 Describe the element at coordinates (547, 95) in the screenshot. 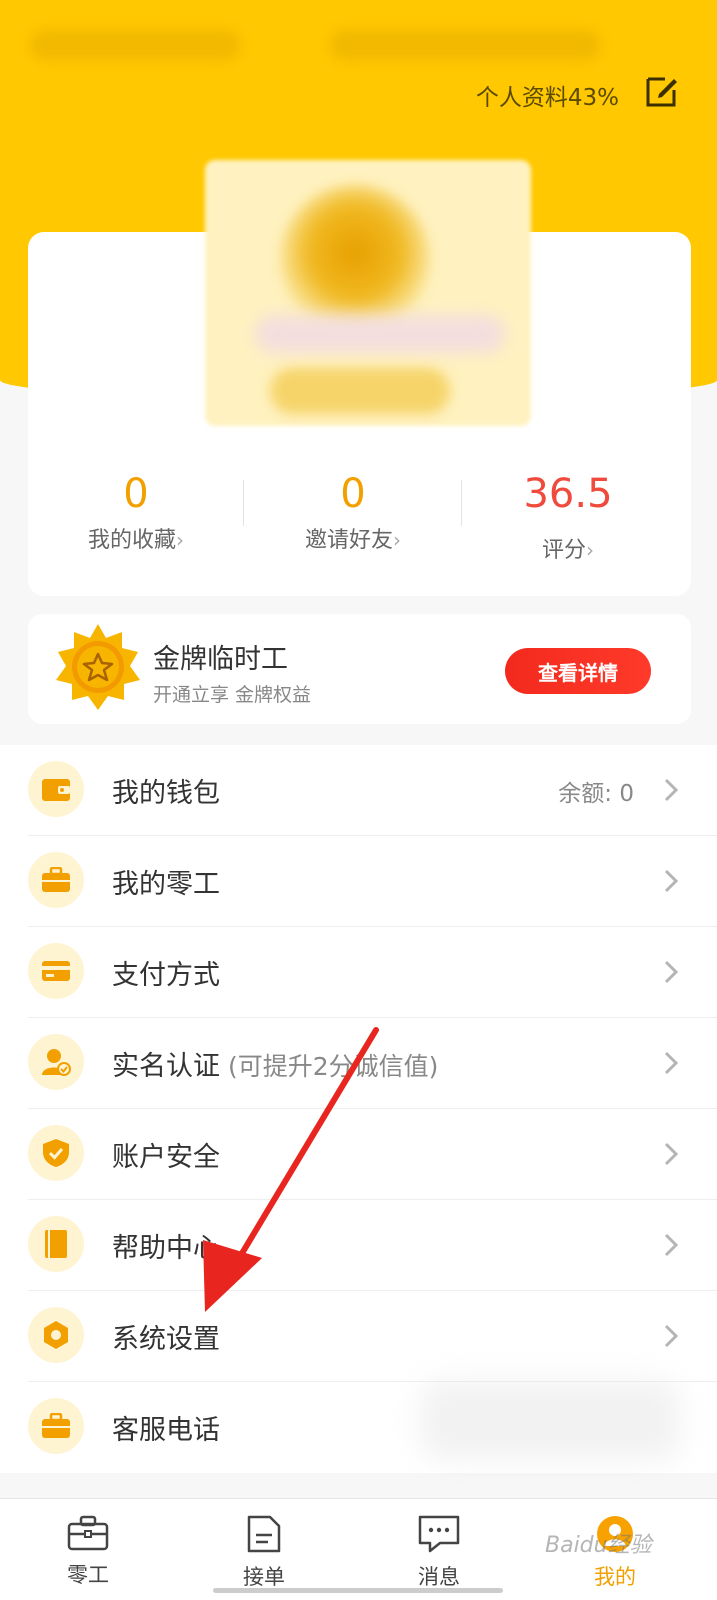

I see `profile-completion-text: 个人资料43%` at that location.